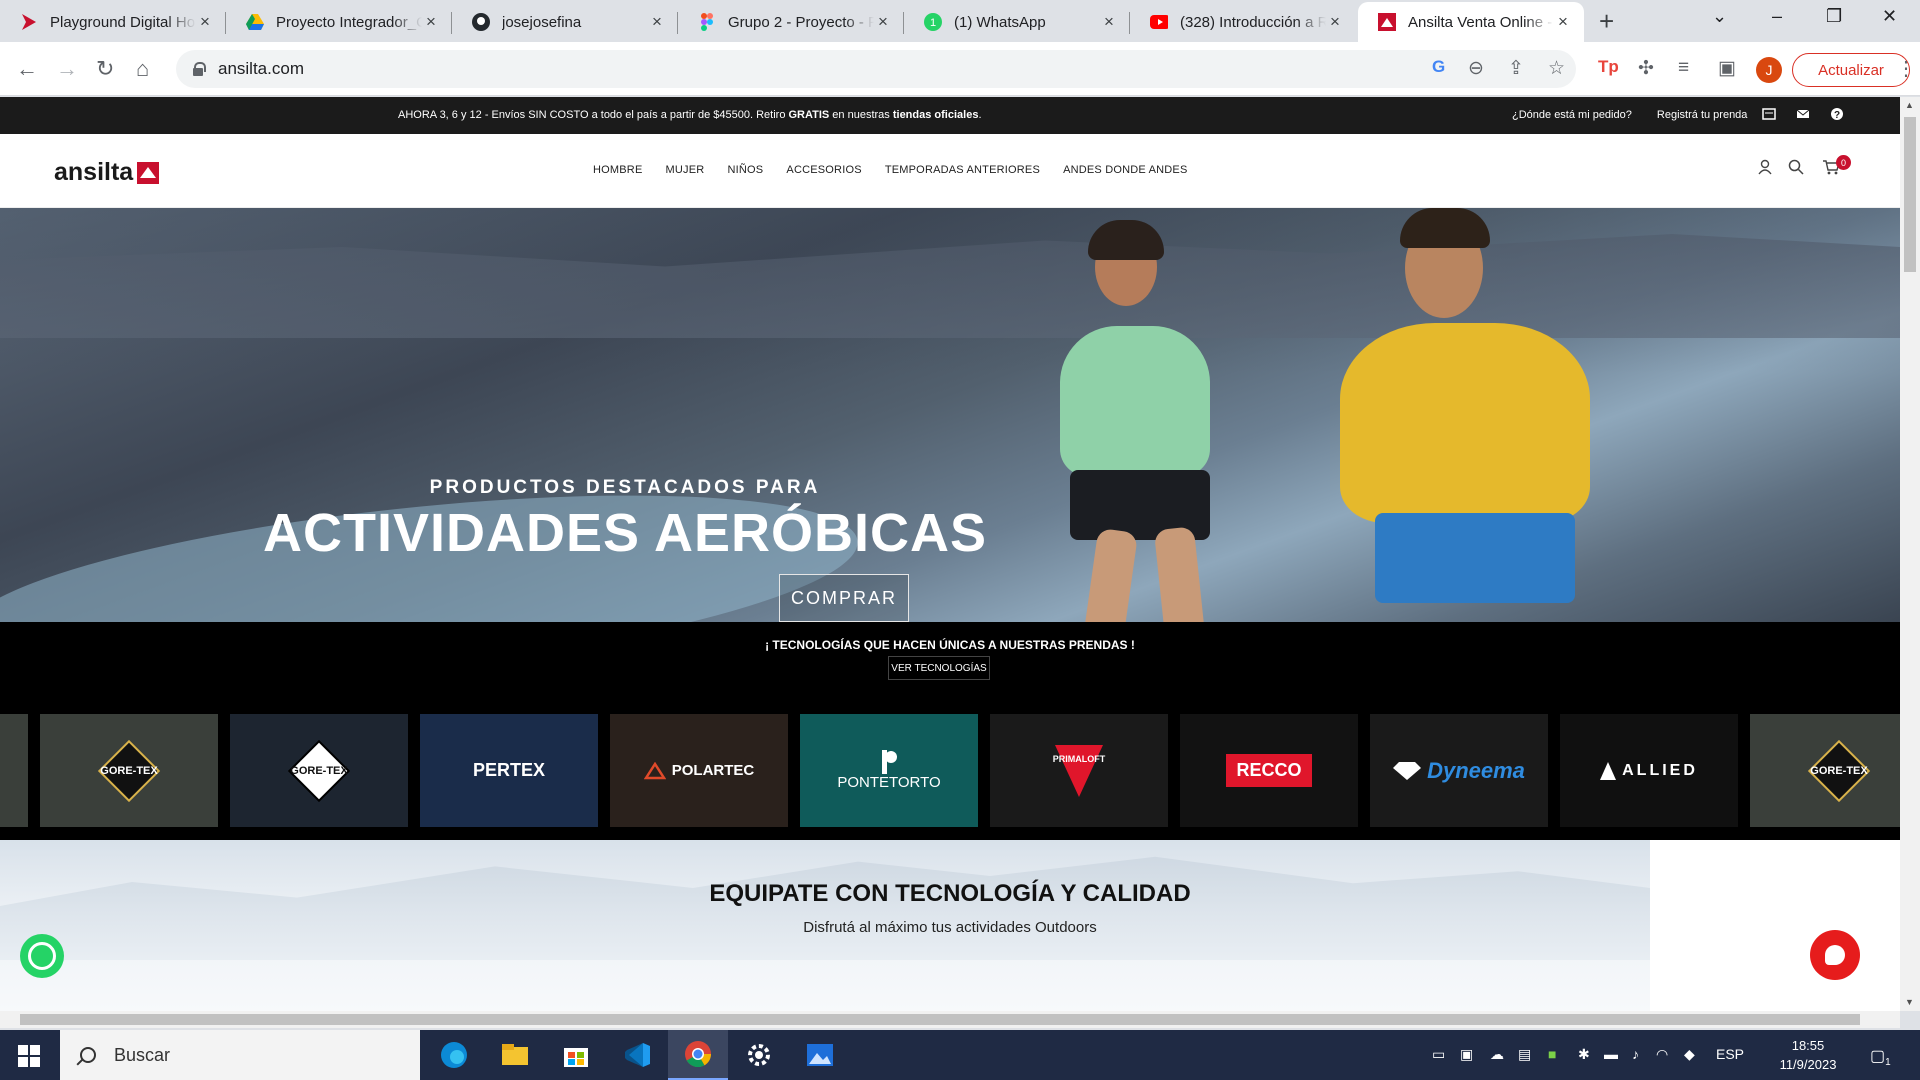 The image size is (1920, 1080). Describe the element at coordinates (1243, 22) in the screenshot. I see `tab-youtube: (328) Introducción a R ×` at that location.